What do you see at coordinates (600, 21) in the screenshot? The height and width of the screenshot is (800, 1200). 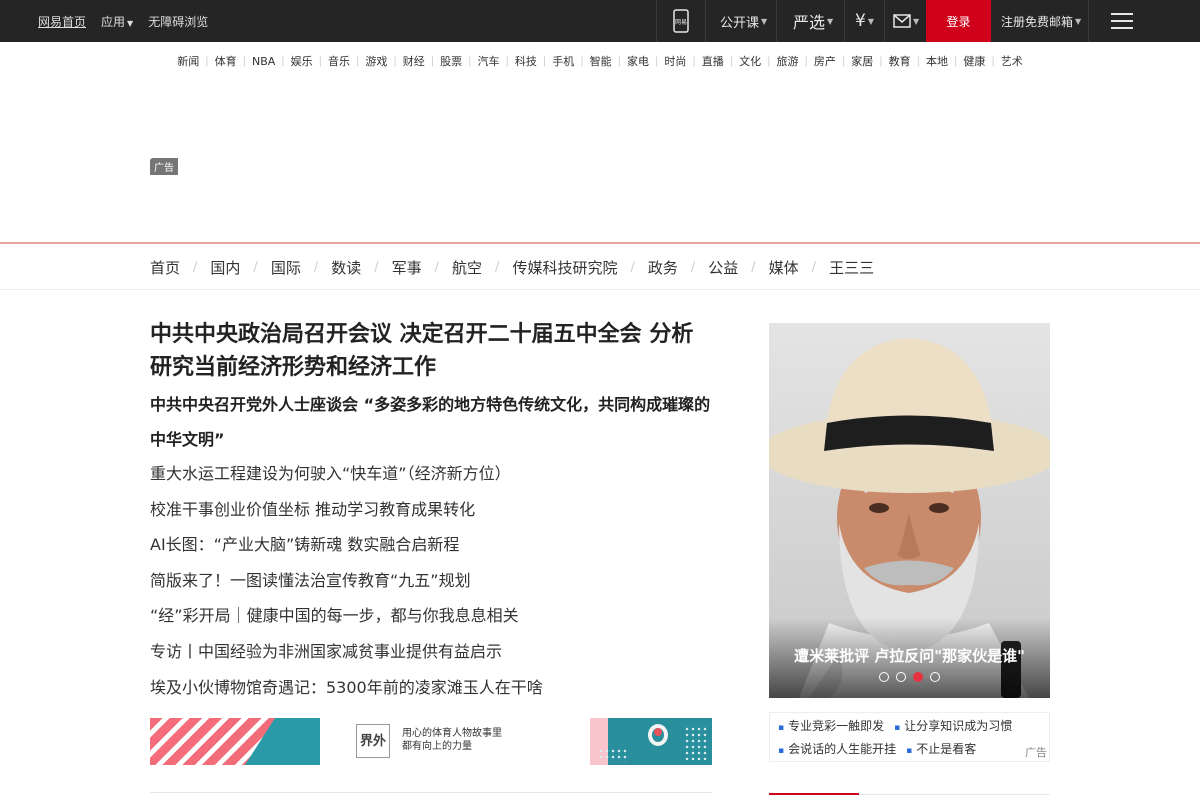 I see `top-bar: 网易首页 应用 ▼ 无障碍浏览 网易 公开课 ▼ 严选 ▼ ¥ ▼ ▼ 登录 注册免费邮` at bounding box center [600, 21].